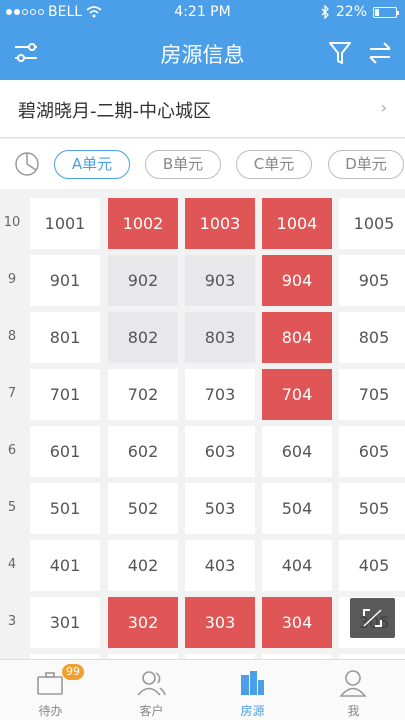  I want to click on room-cell: 1005, so click(372, 223).